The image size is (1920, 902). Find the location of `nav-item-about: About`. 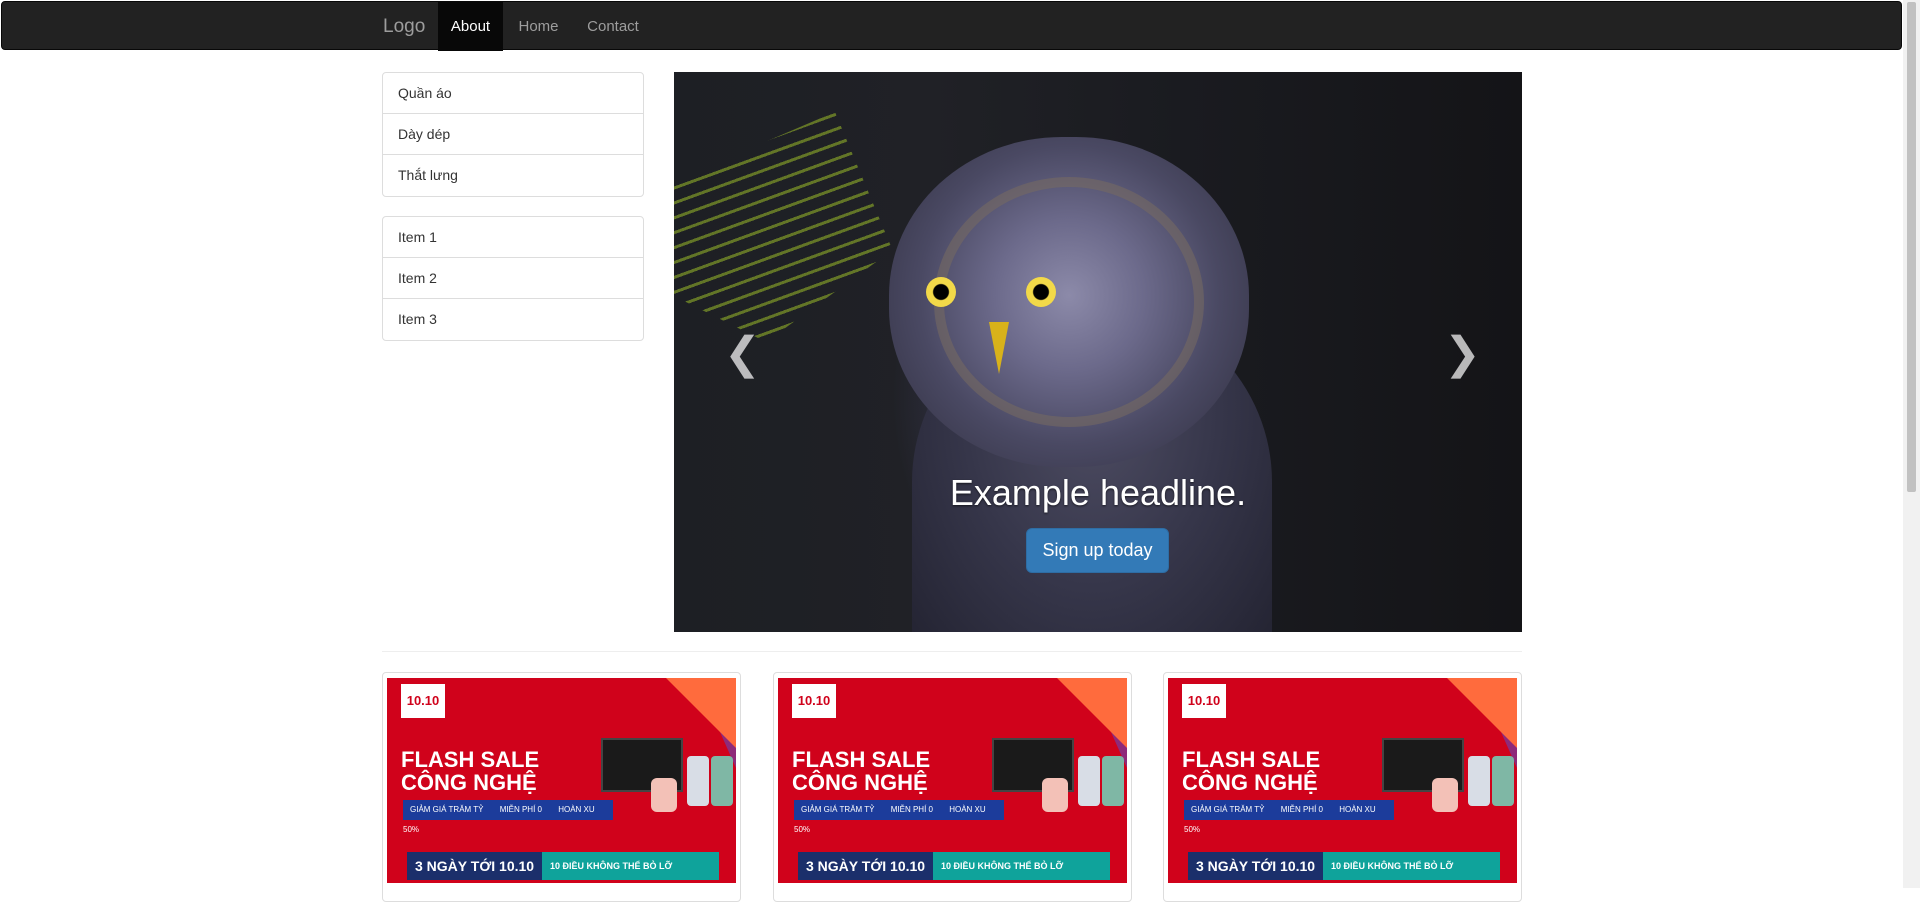

nav-item-about: About is located at coordinates (470, 26).